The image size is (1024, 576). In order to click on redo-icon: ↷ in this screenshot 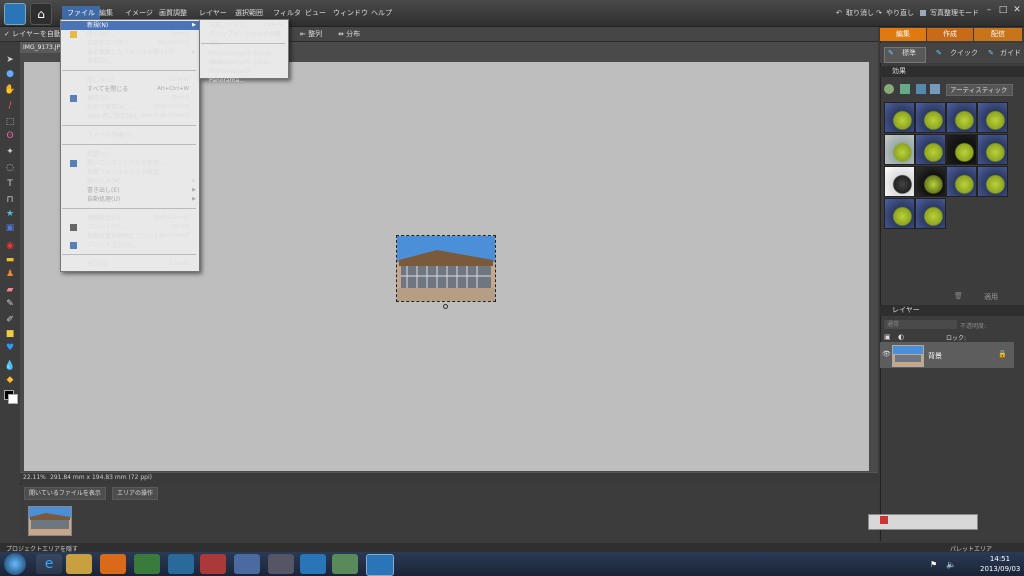, I will do `click(879, 13)`.